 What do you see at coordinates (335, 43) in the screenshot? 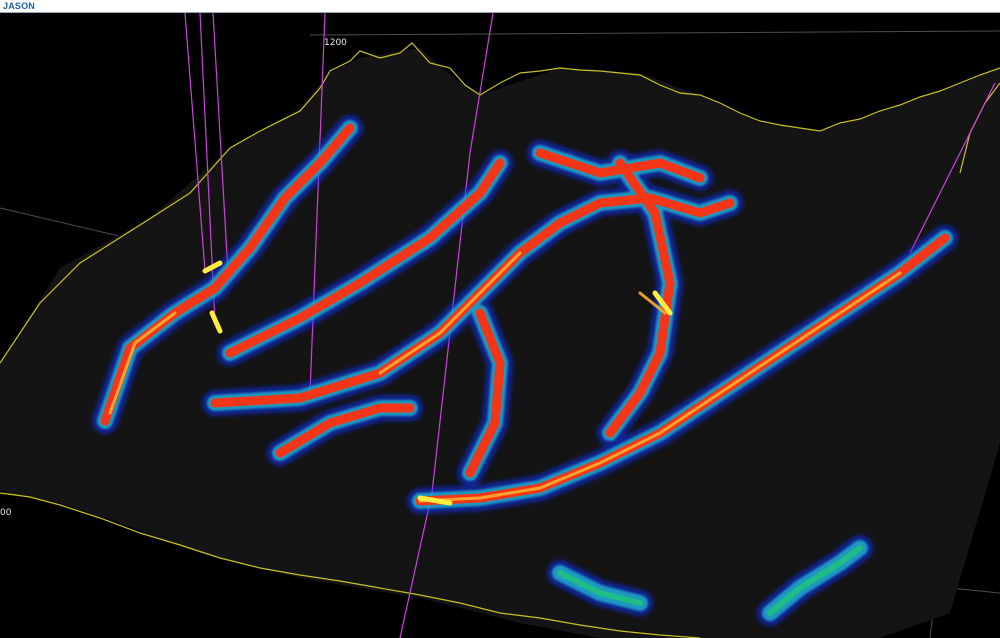
I see `axis-tick-label-top: 1200` at bounding box center [335, 43].